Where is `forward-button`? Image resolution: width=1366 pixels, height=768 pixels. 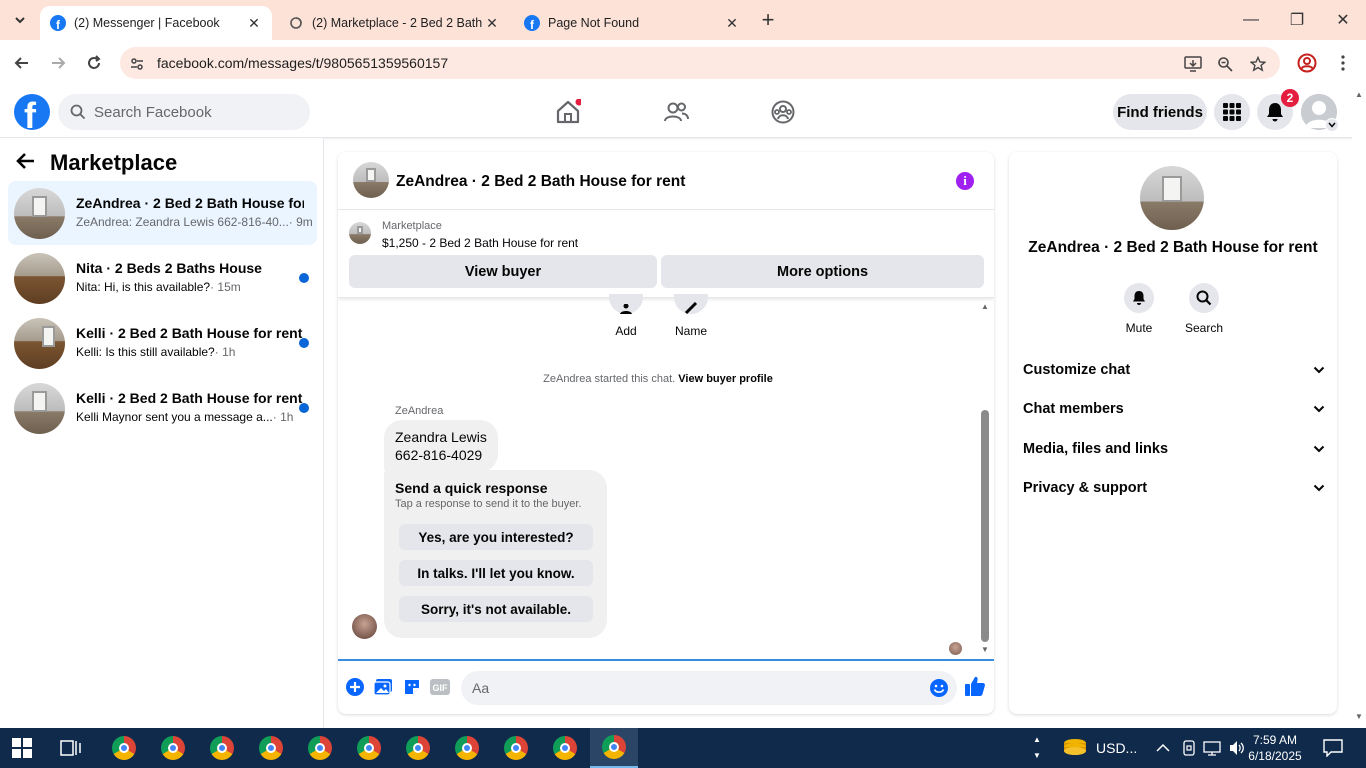 forward-button is located at coordinates (58, 63).